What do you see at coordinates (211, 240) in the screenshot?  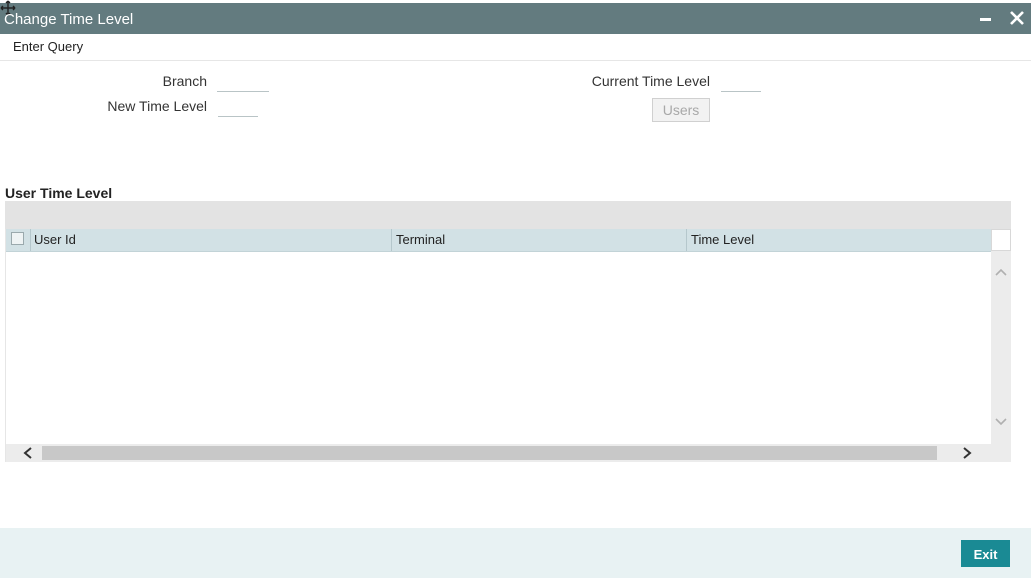 I see `column-header-user-id: User Id` at bounding box center [211, 240].